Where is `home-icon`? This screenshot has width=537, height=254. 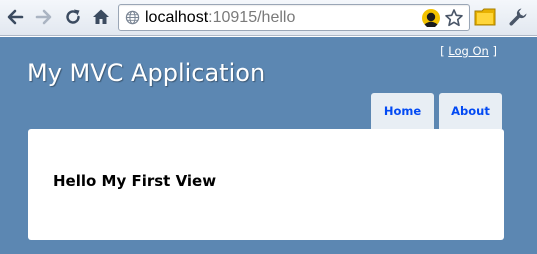 home-icon is located at coordinates (101, 16).